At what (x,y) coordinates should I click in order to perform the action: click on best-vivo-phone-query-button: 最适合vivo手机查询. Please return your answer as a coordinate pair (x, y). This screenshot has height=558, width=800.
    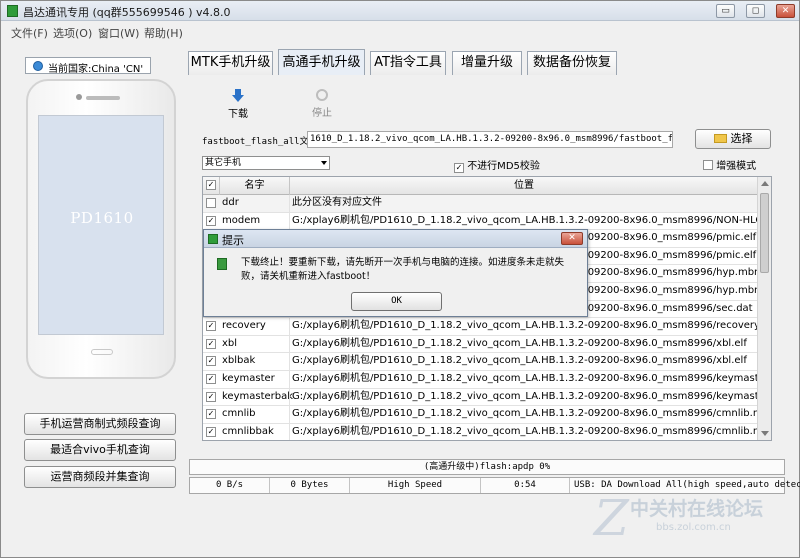
    Looking at the image, I should click on (100, 450).